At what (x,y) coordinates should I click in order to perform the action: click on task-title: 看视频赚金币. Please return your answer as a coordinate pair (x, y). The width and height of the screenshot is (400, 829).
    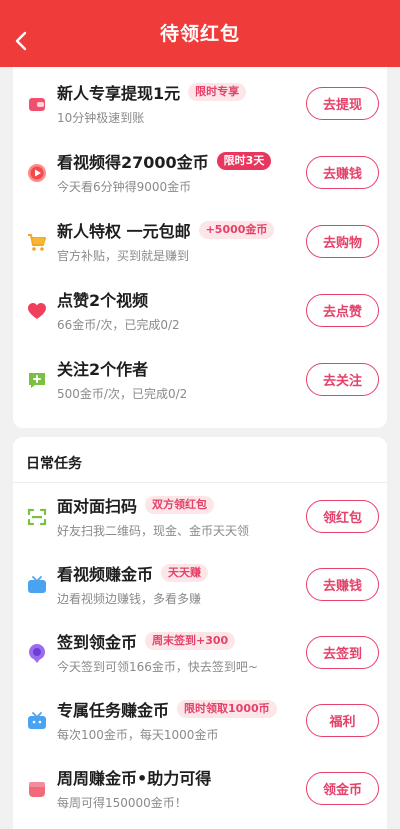
    Looking at the image, I should click on (105, 574).